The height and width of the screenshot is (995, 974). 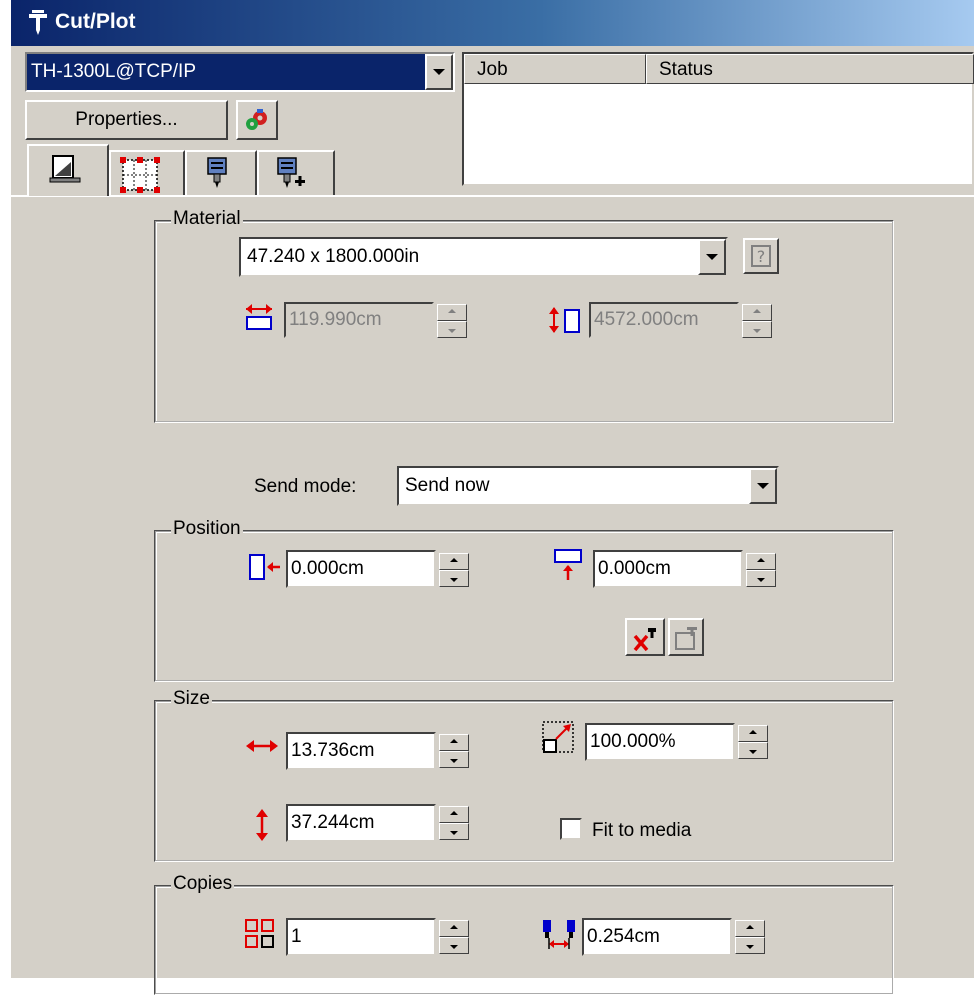 I want to click on position-y-value: 0.000cm, so click(x=634, y=568).